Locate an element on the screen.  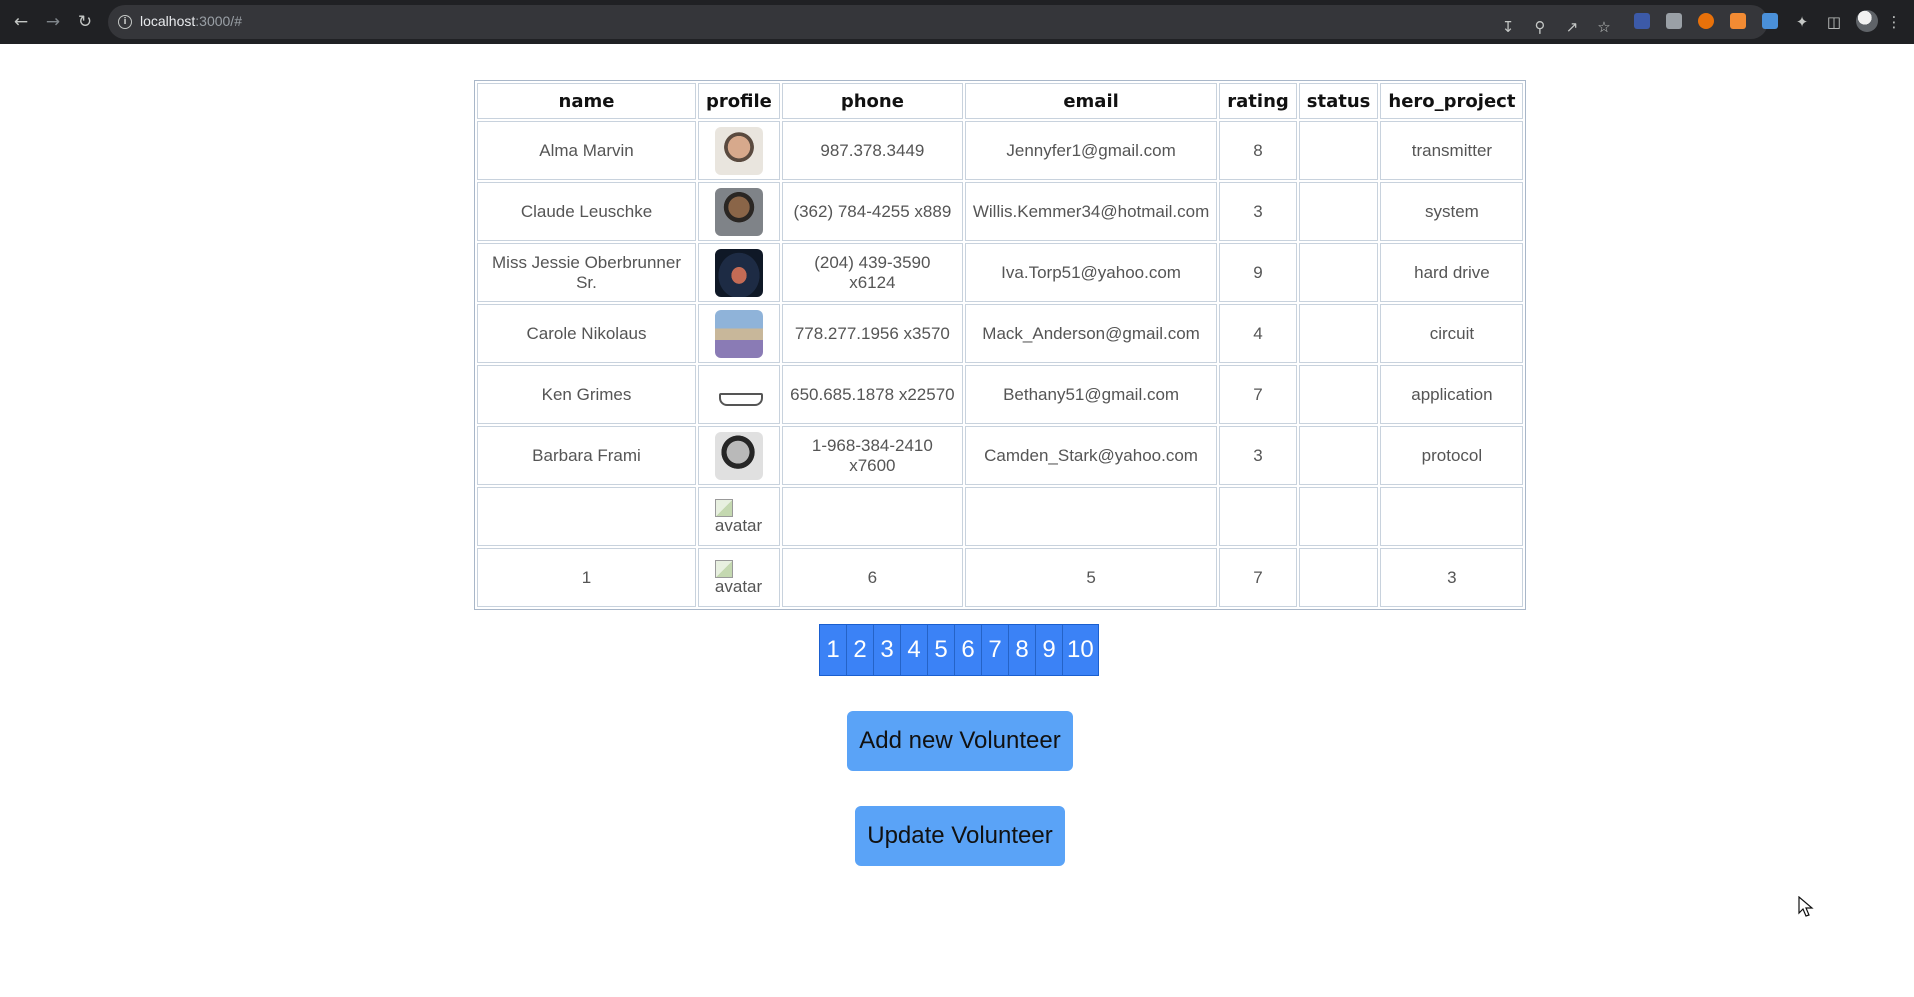
cell-rating is located at coordinates (1258, 516).